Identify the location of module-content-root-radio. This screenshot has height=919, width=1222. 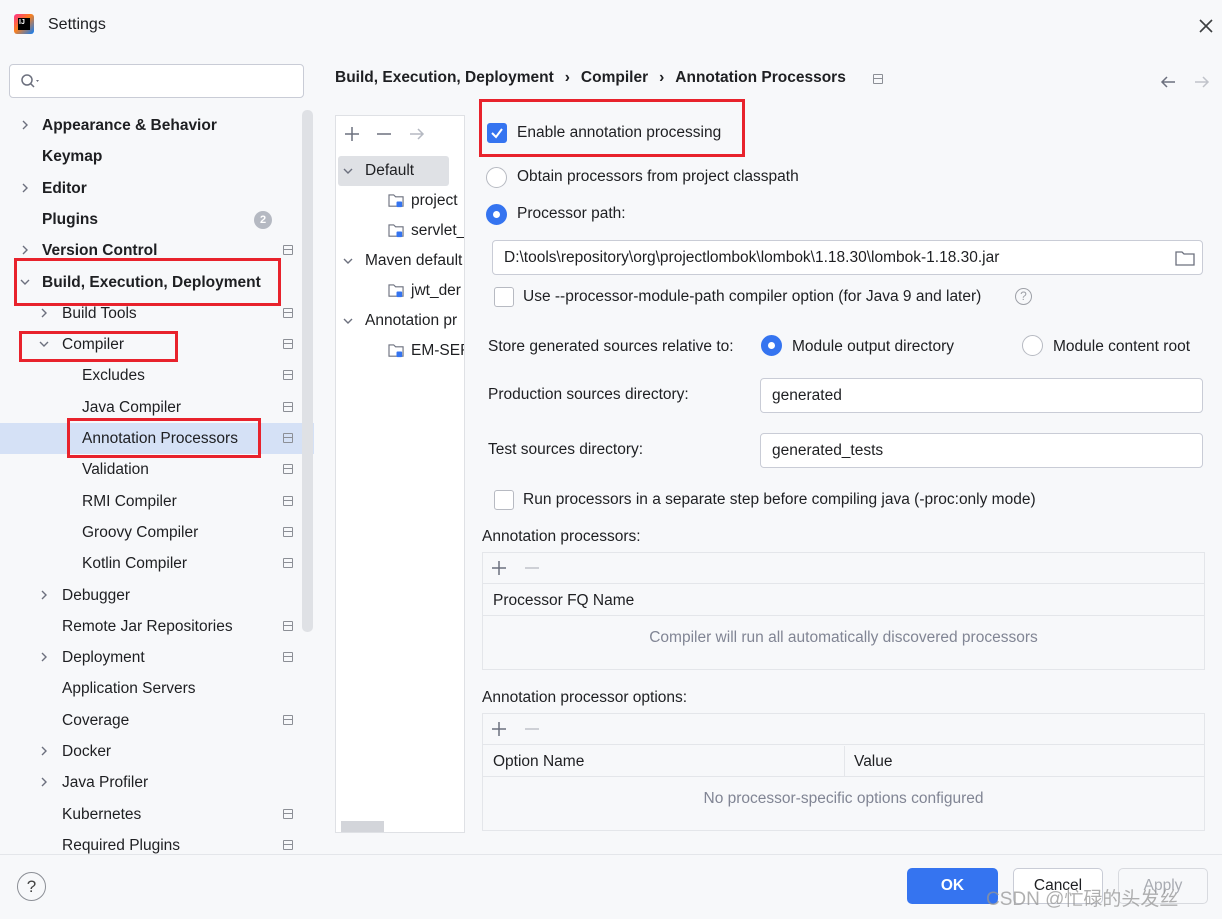
(1032, 345).